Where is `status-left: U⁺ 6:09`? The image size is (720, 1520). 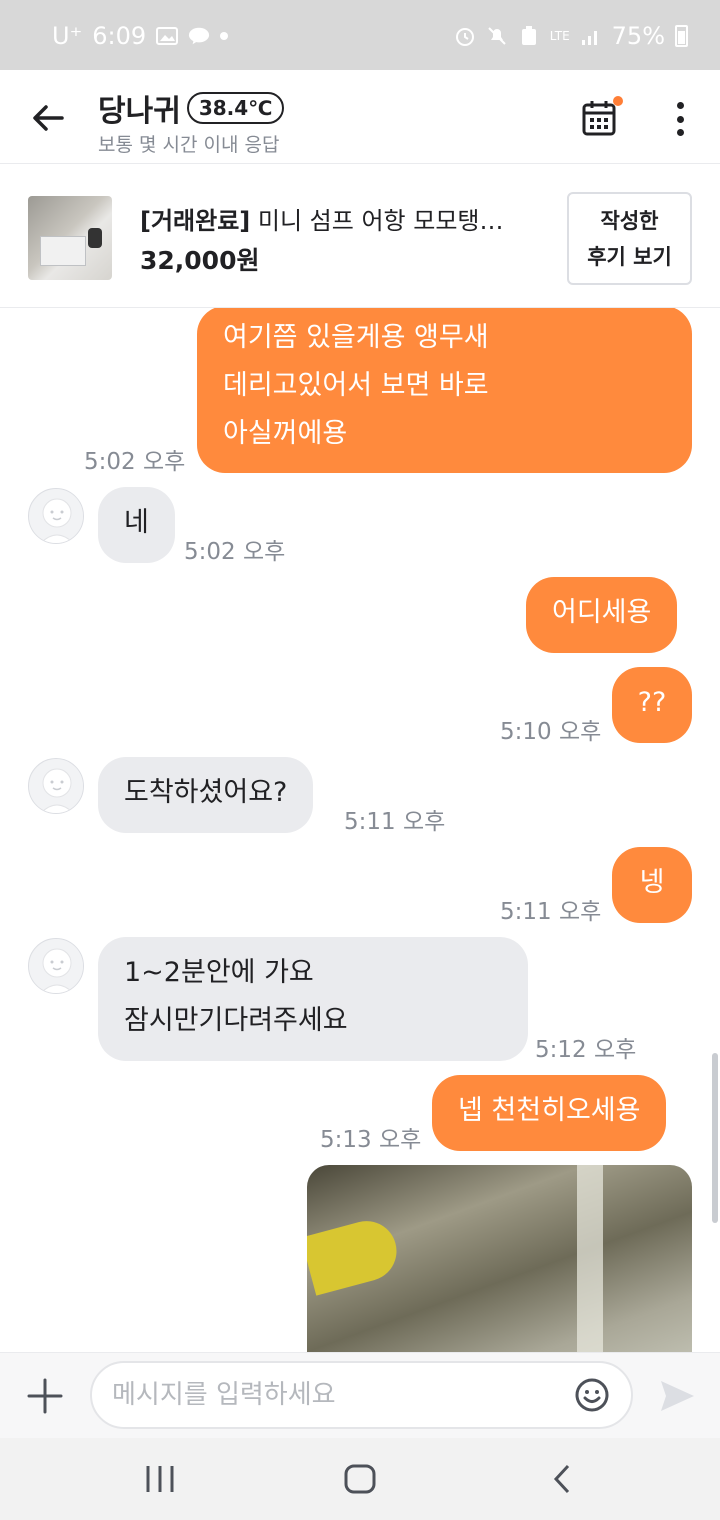
status-left: U⁺ 6:09 is located at coordinates (140, 36).